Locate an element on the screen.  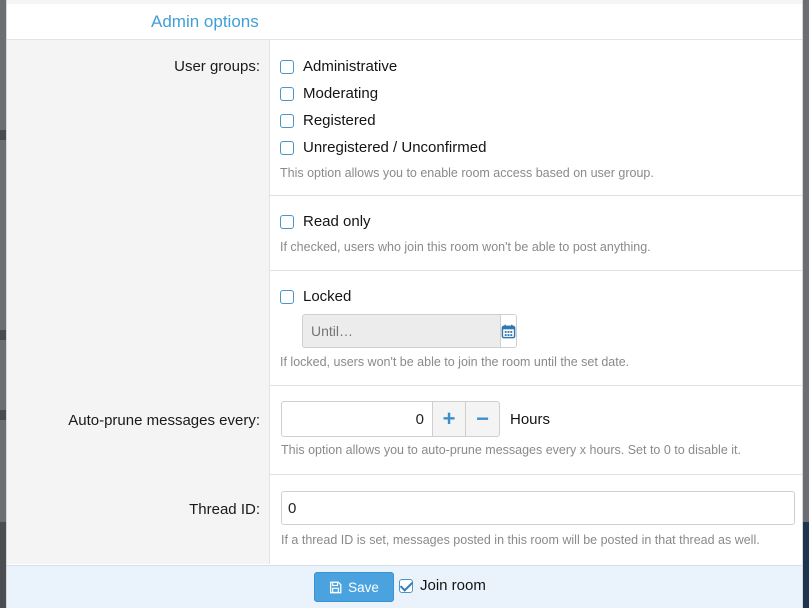
administrative-checkbox is located at coordinates (287, 66).